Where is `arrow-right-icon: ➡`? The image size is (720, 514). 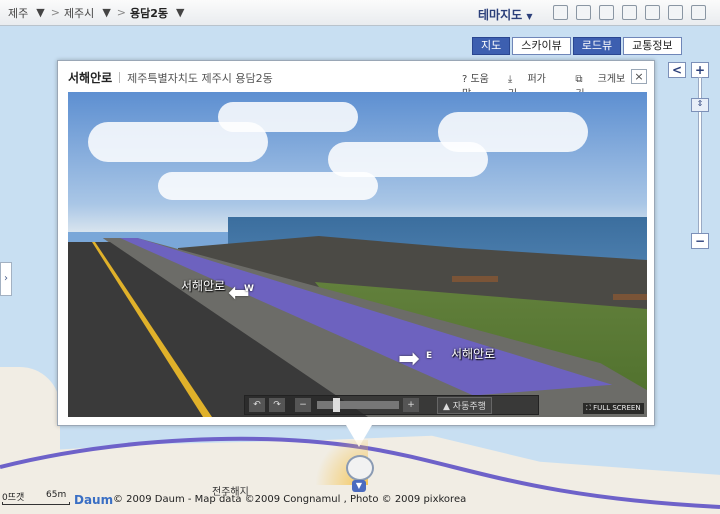 arrow-right-icon: ➡ is located at coordinates (409, 359).